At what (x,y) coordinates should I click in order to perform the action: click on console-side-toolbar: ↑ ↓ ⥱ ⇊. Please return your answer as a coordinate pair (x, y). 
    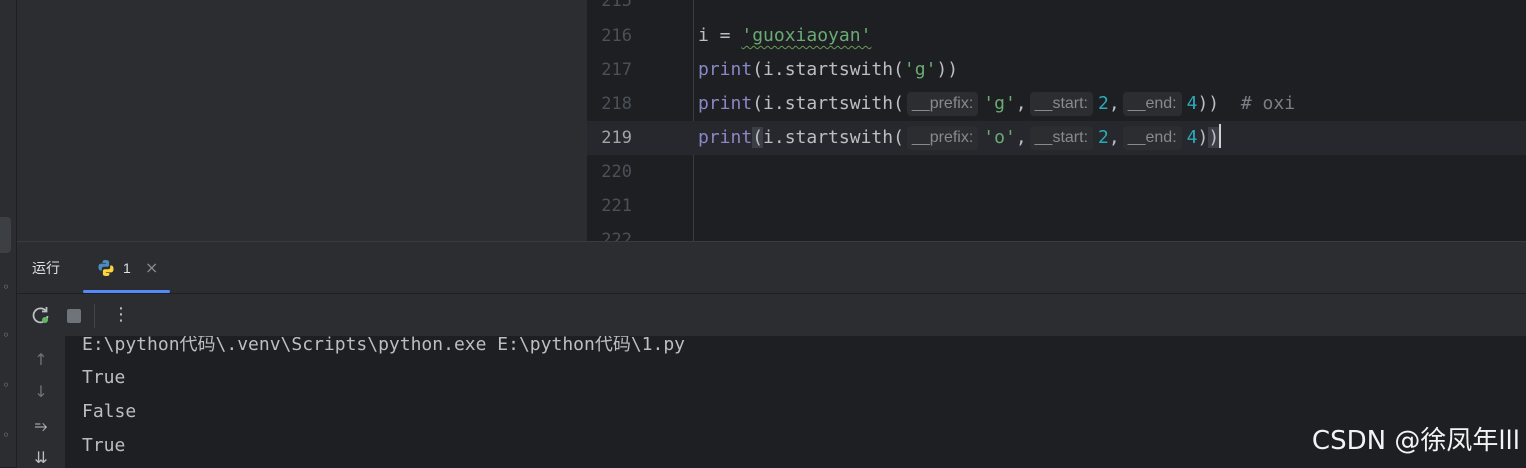
    Looking at the image, I should click on (41, 402).